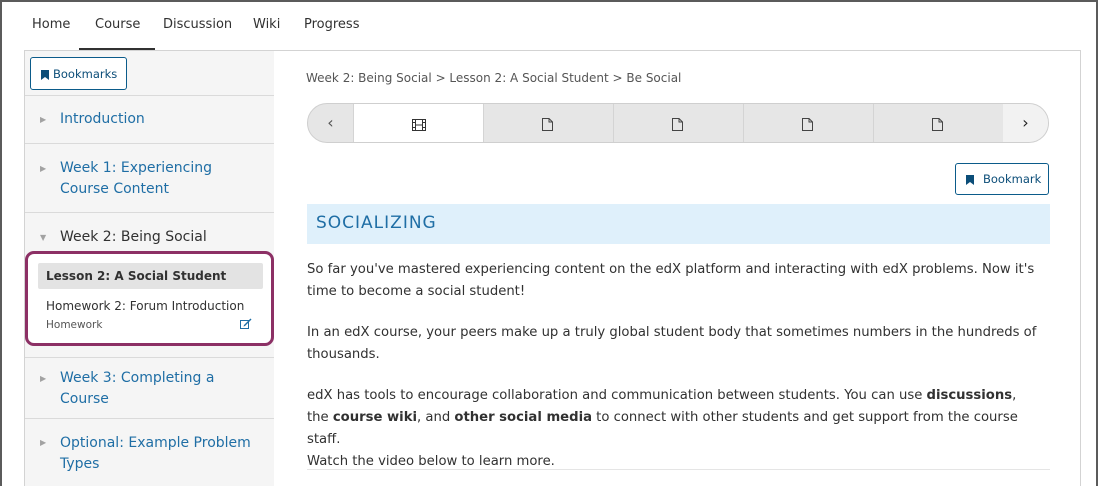 The height and width of the screenshot is (486, 1098). Describe the element at coordinates (160, 454) in the screenshot. I see `sidebar-section-title: Optional: Example Problem Types` at that location.